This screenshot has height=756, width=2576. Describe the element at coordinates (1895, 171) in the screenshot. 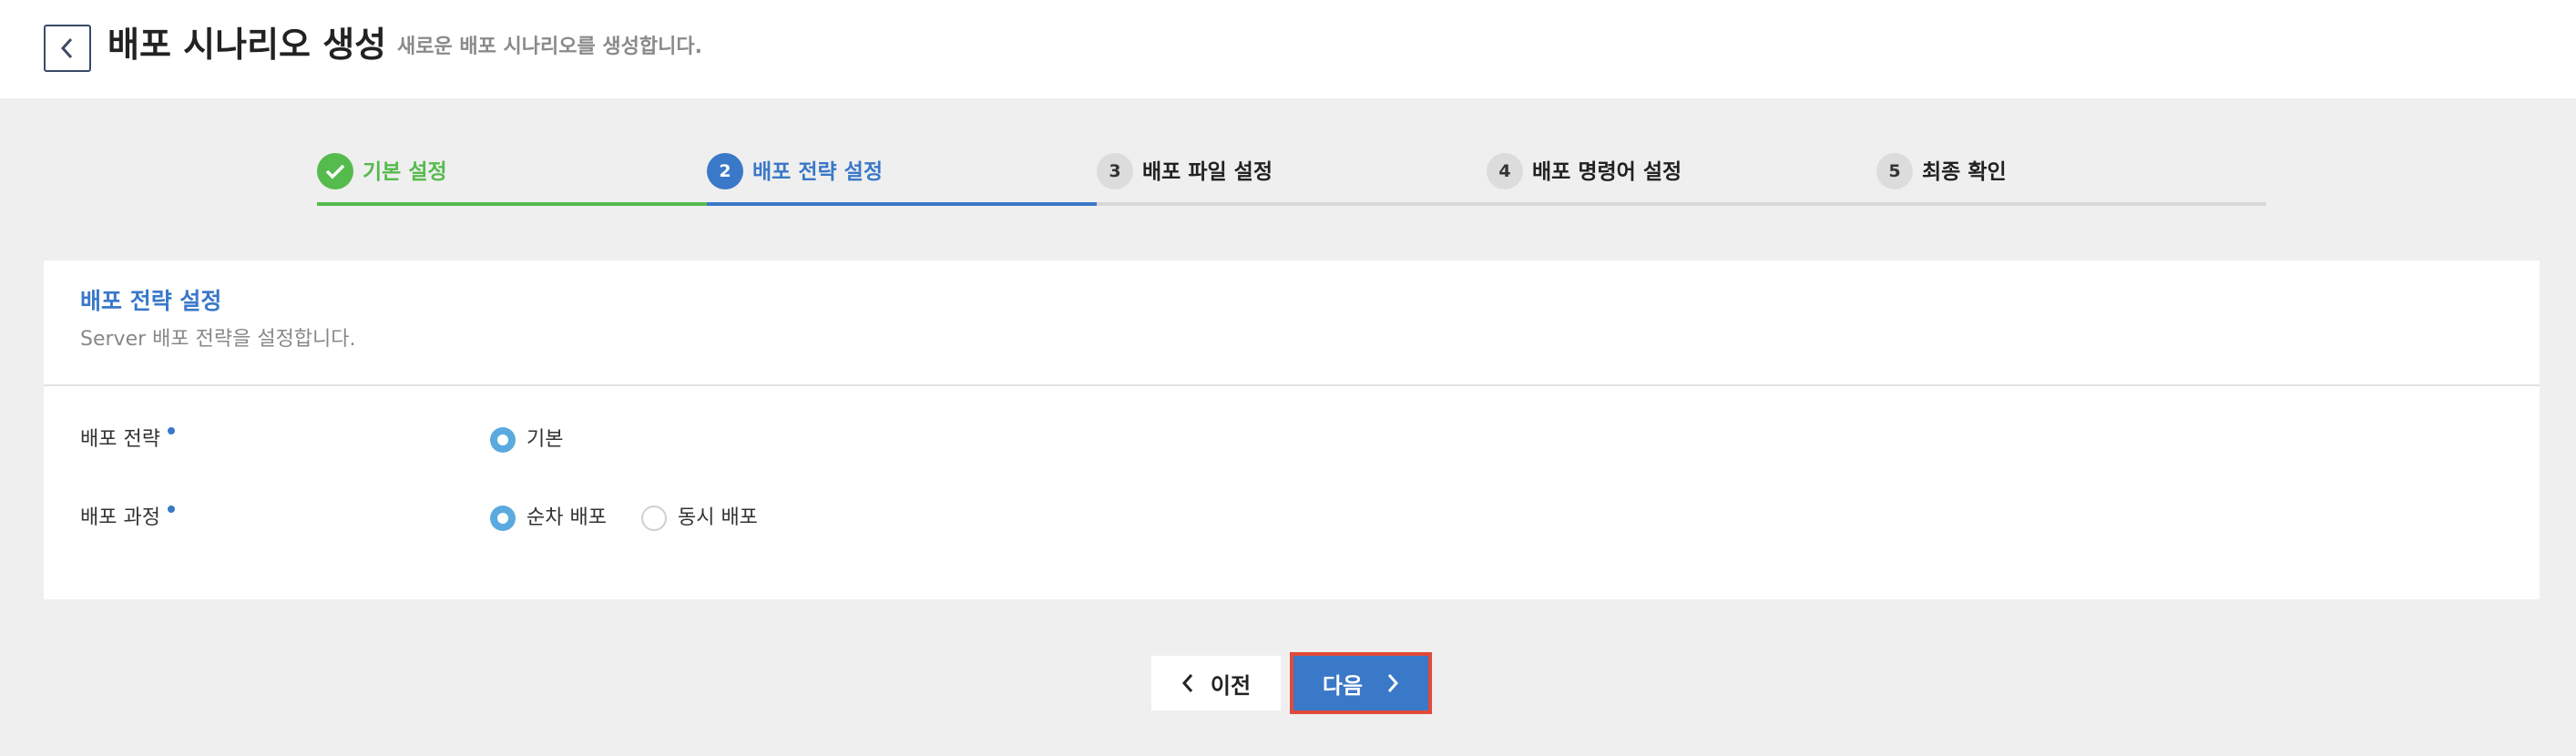

I see `step-number: 5` at that location.